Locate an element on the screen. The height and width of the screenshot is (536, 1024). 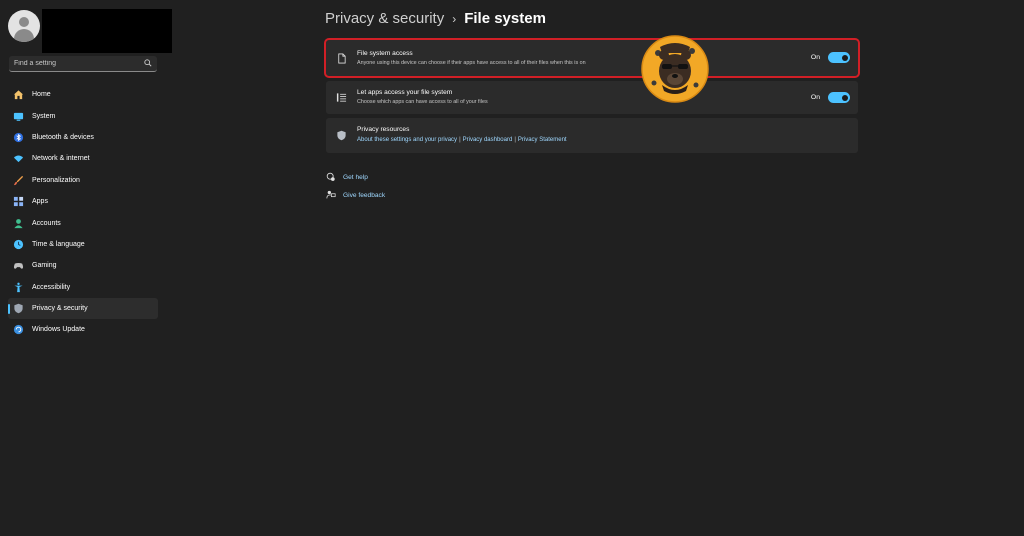
sidebar-item-label: Network & internet is located at coordinates (61, 159).